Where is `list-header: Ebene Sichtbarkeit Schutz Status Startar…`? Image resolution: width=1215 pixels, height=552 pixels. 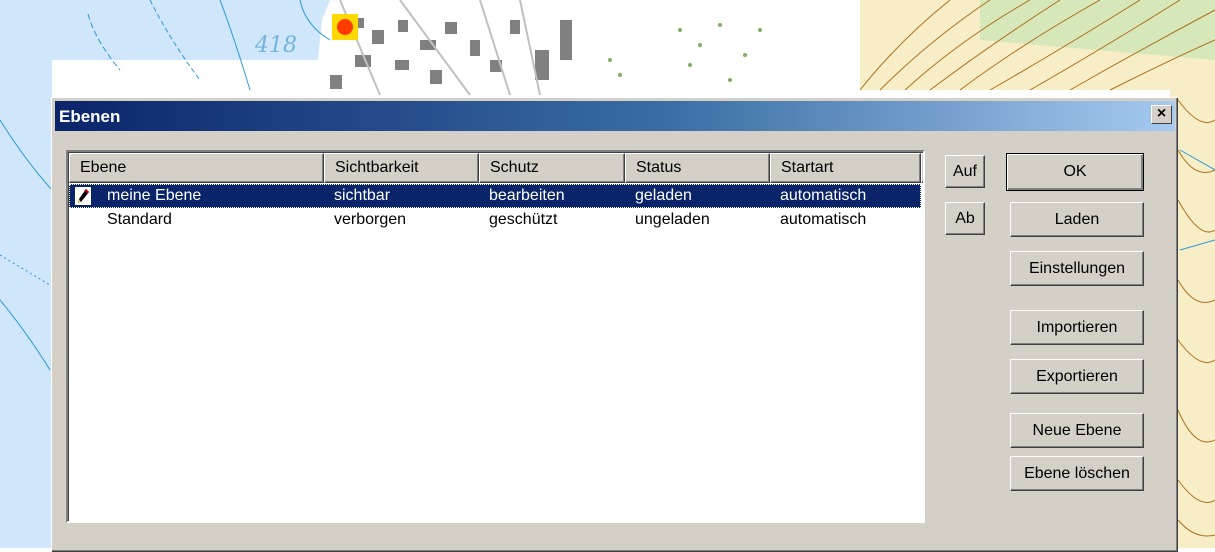 list-header: Ebene Sichtbarkeit Schutz Status Startar… is located at coordinates (496, 168).